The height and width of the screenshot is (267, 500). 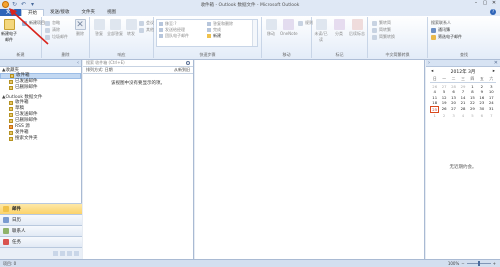 I want to click on quickstep-team-email: 团队电子邮件, so click(x=174, y=36).